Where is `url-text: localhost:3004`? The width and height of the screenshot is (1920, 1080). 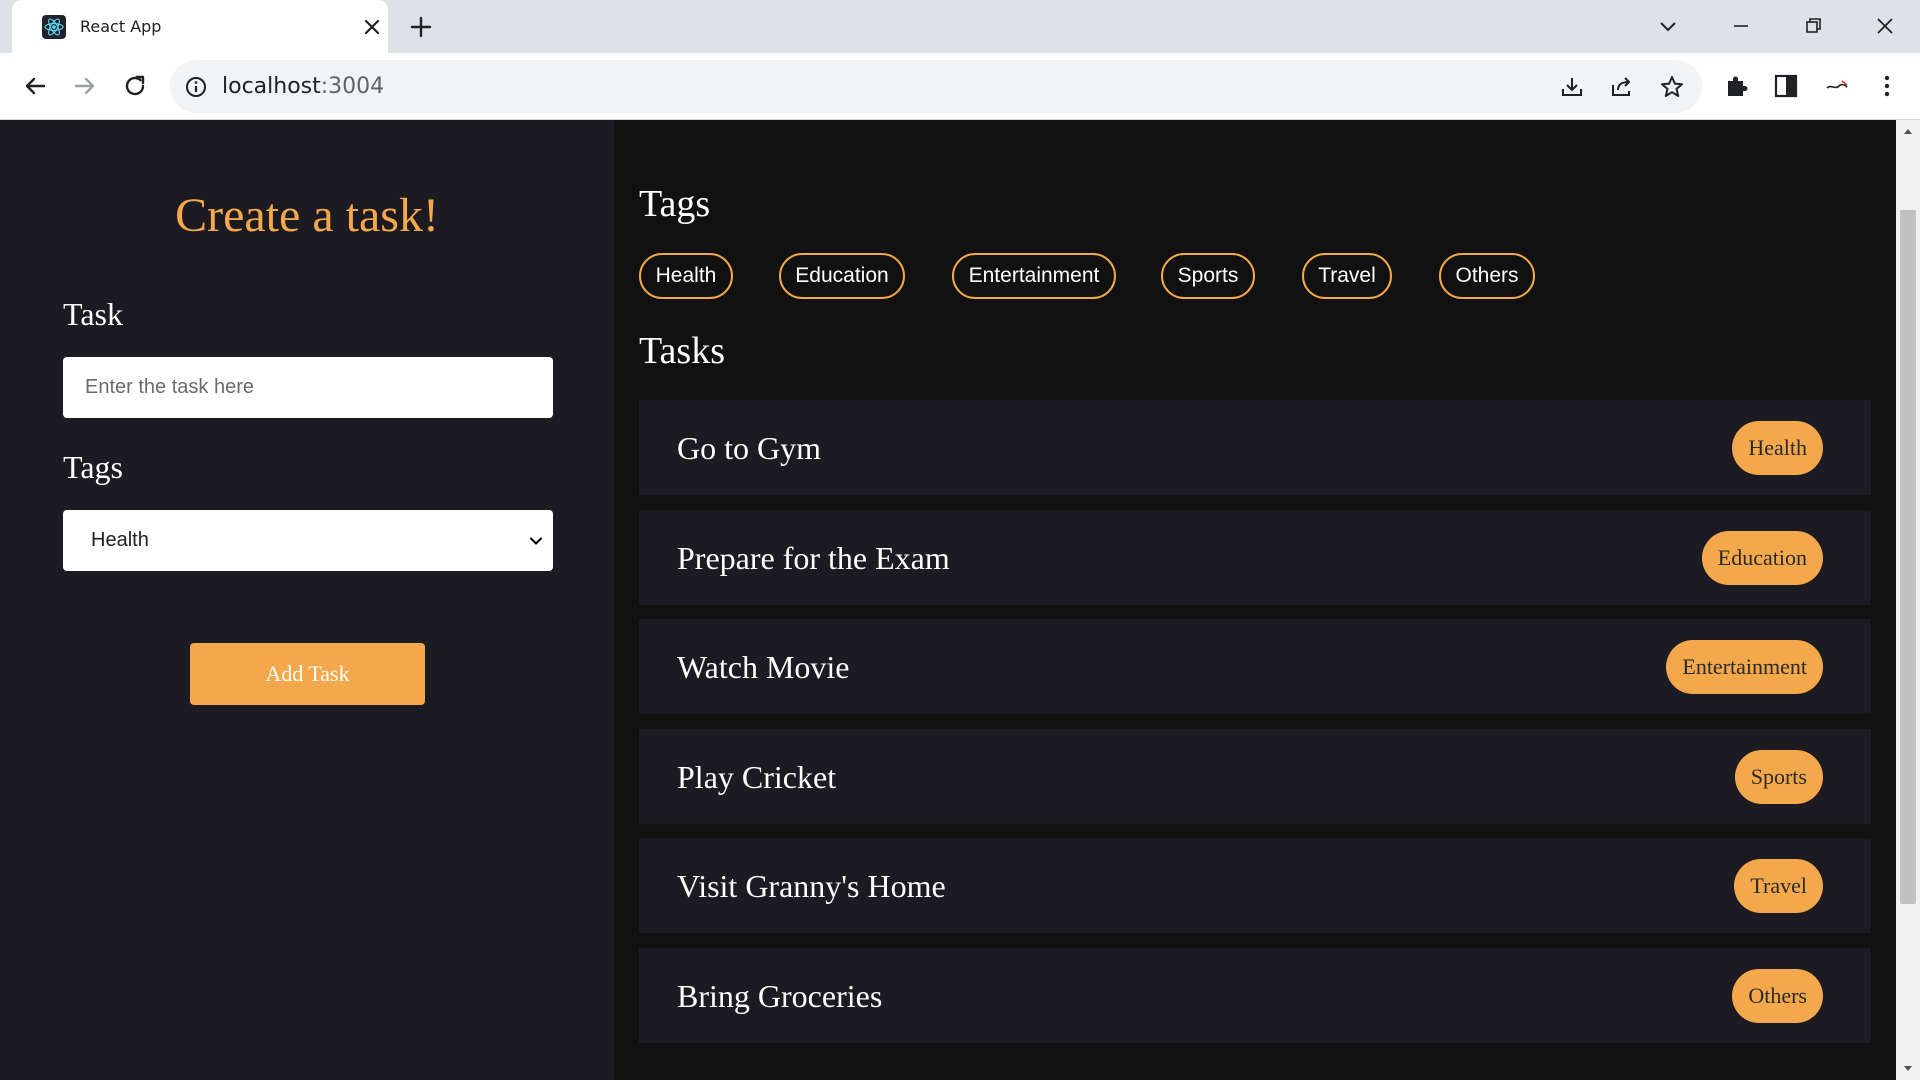 url-text: localhost:3004 is located at coordinates (303, 86).